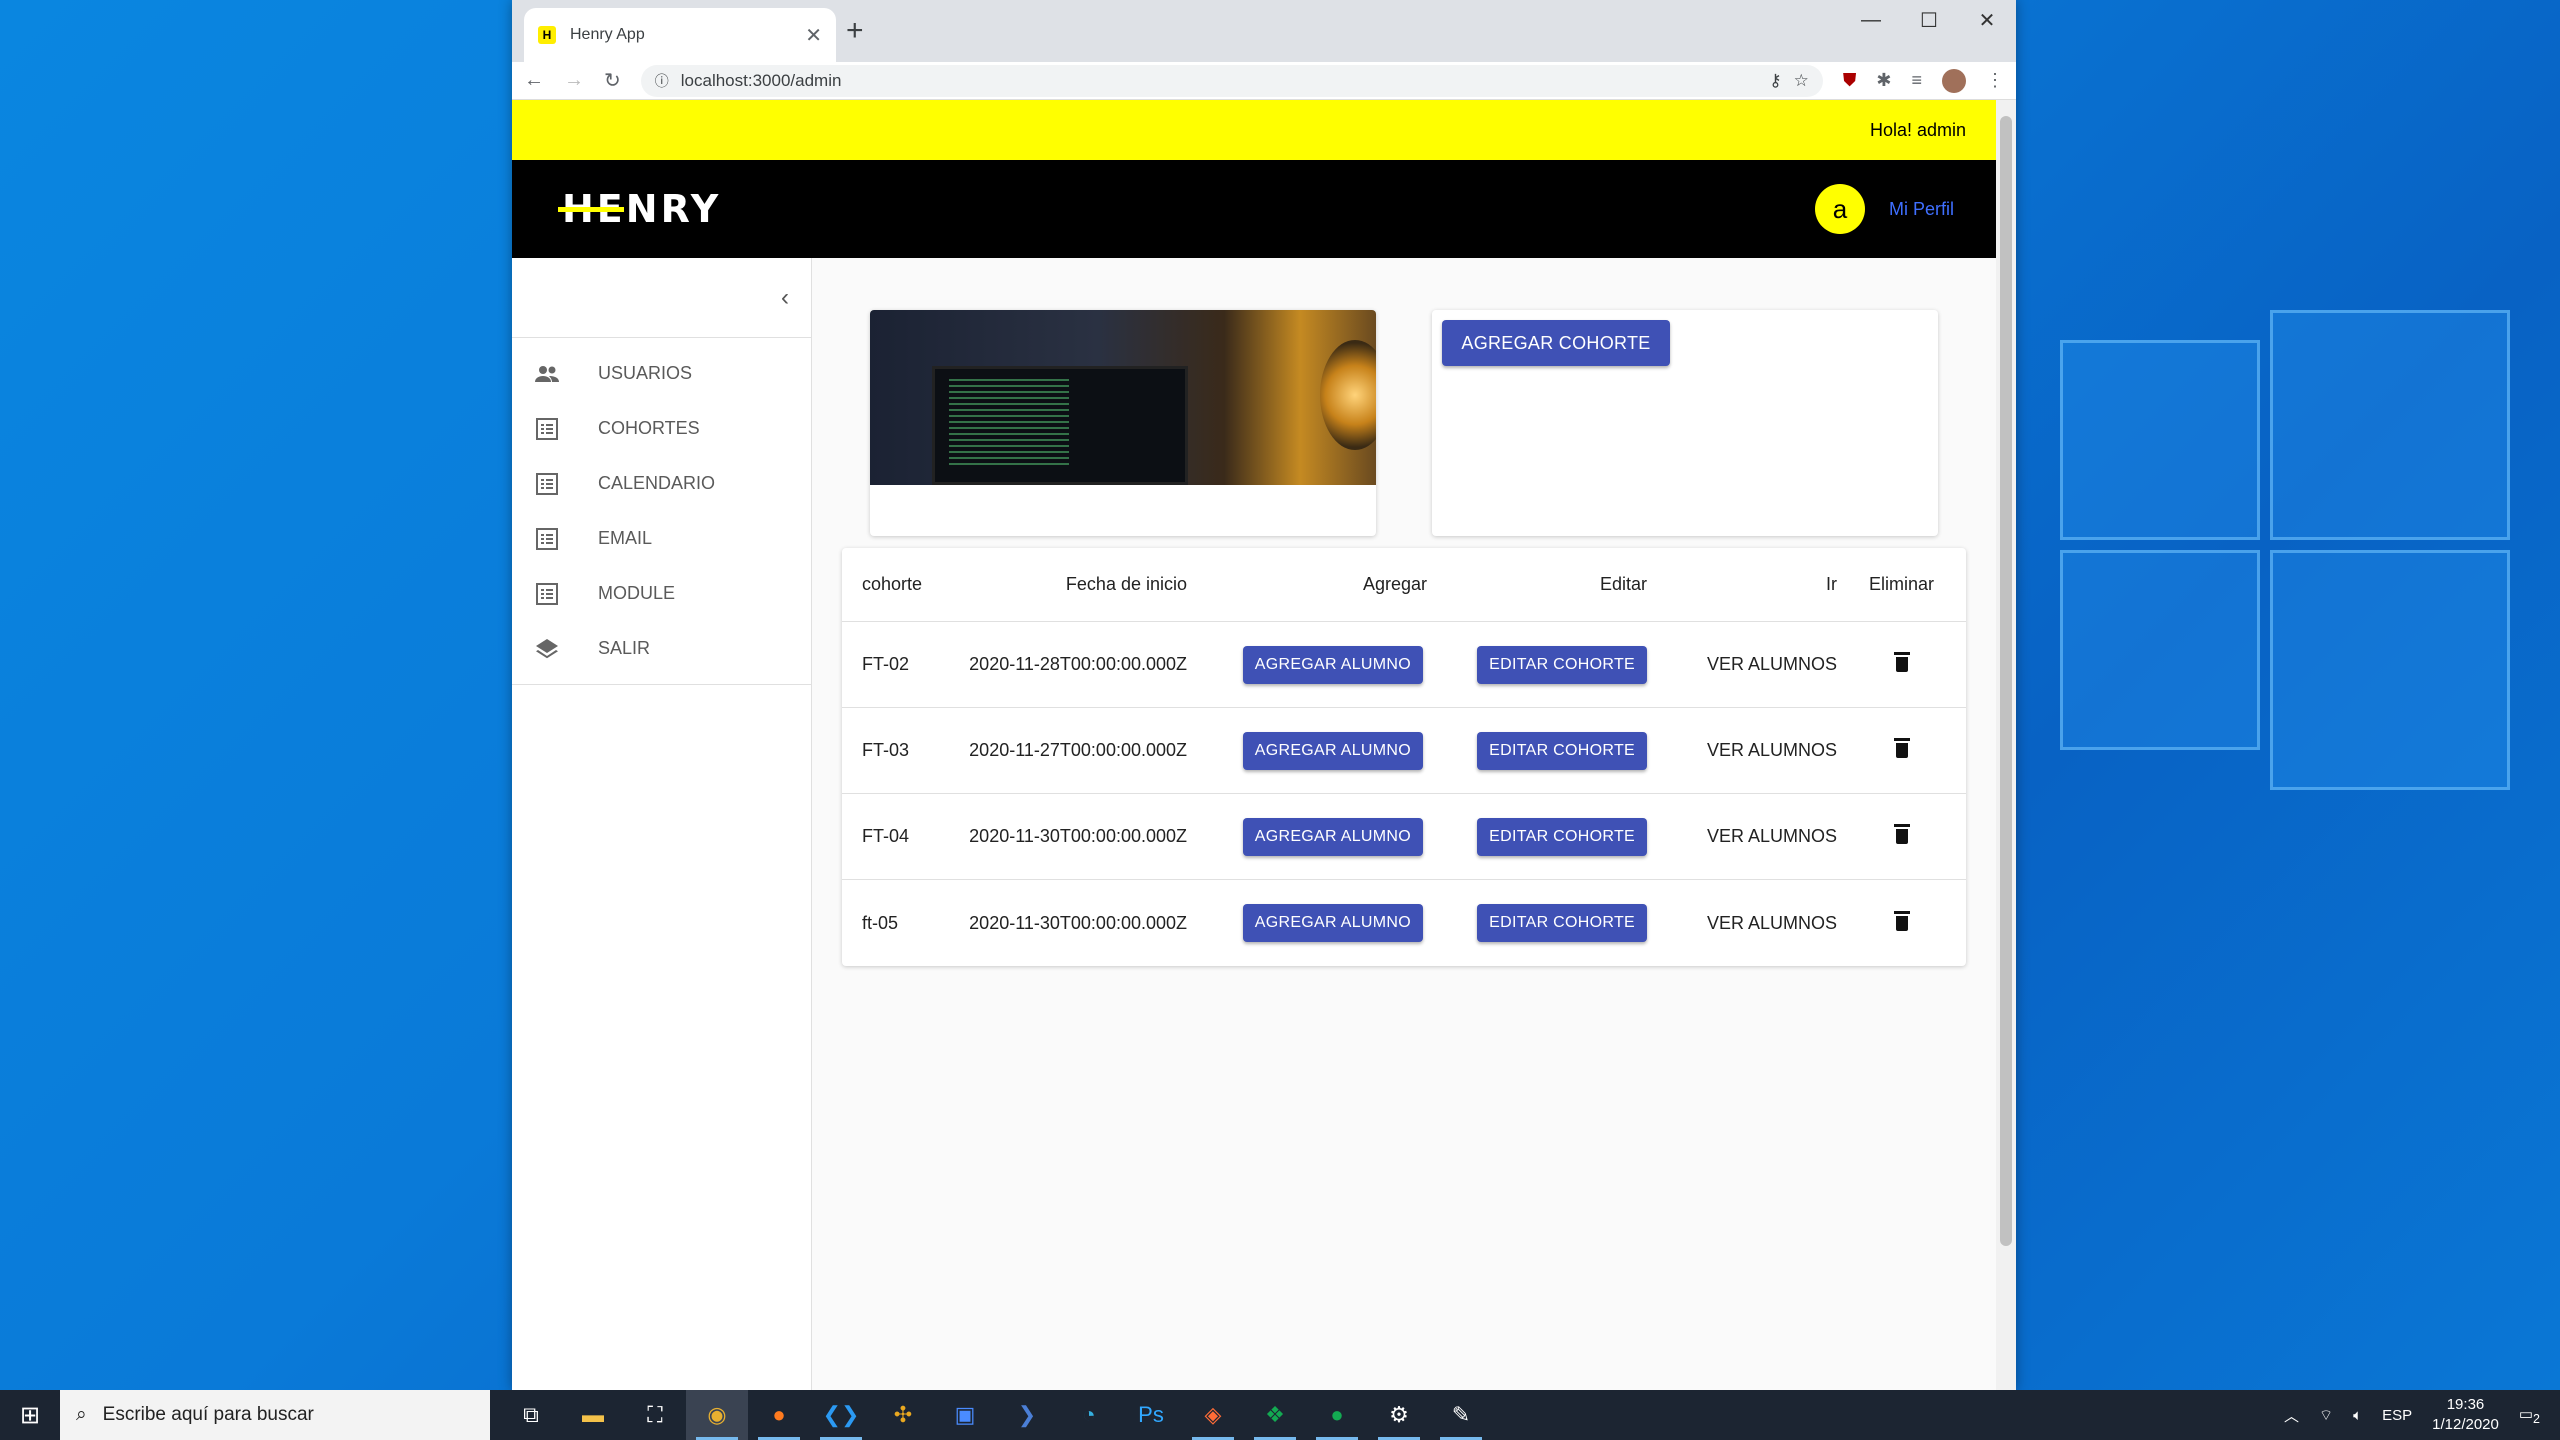 Image resolution: width=2560 pixels, height=1440 pixels. Describe the element at coordinates (1831, 584) in the screenshot. I see `header-ir: Ir` at that location.